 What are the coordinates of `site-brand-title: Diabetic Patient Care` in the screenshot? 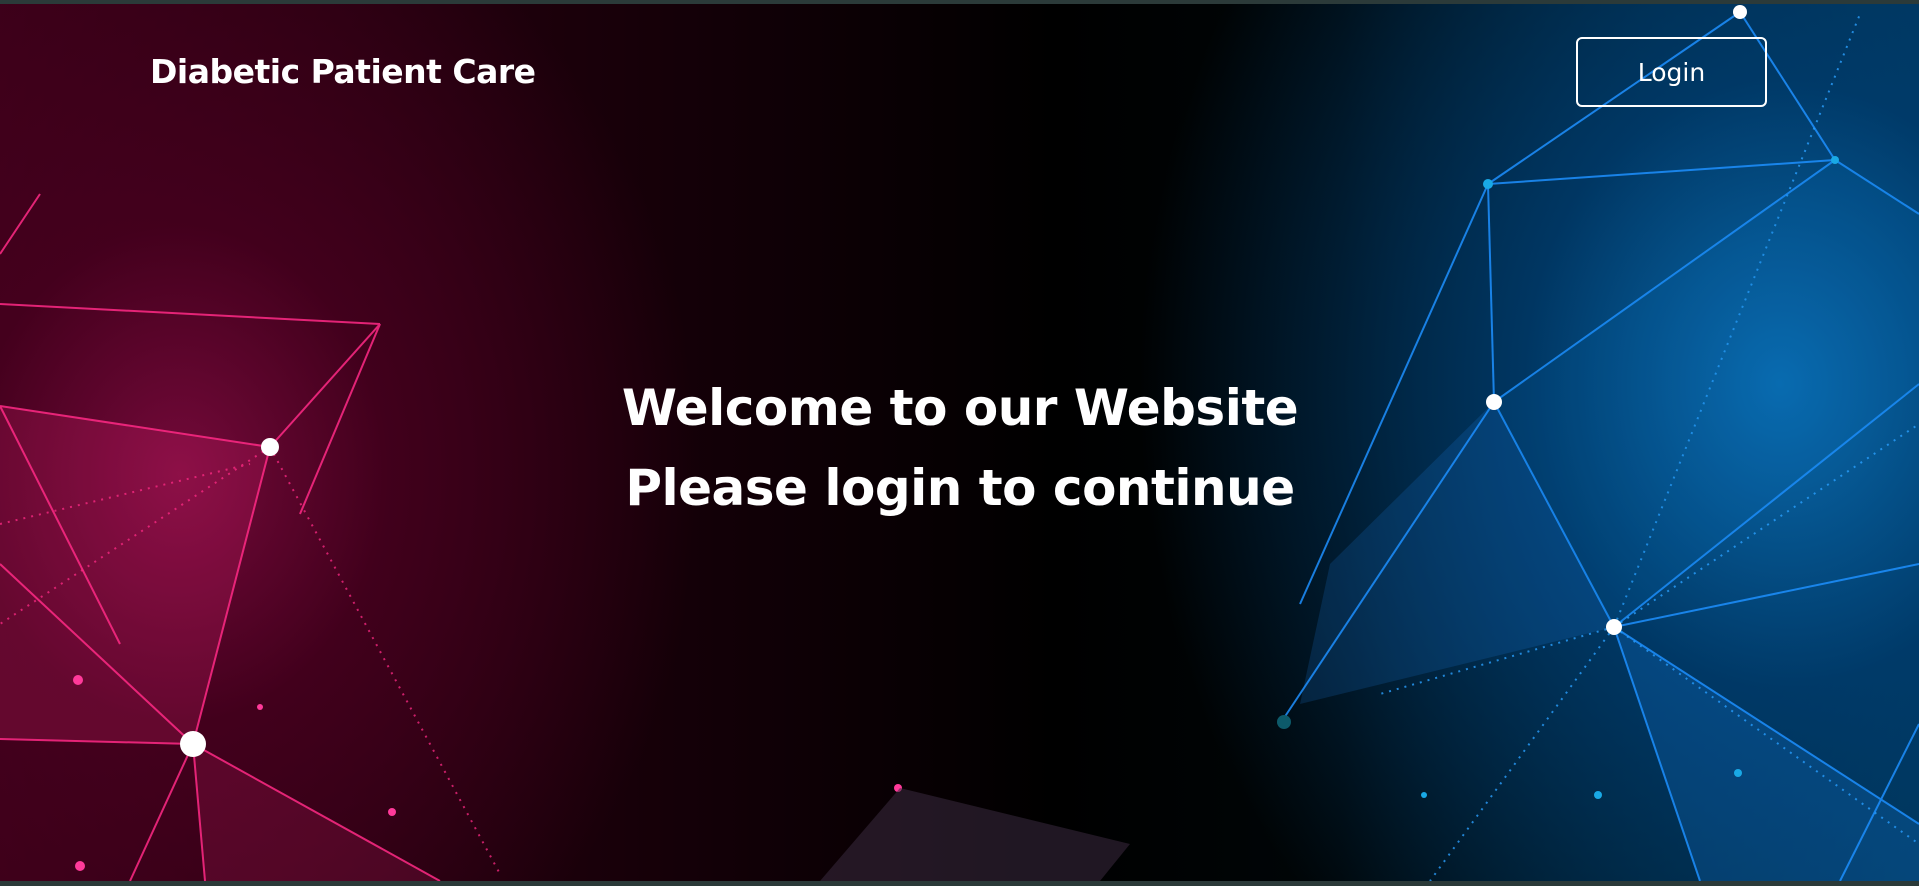 It's located at (343, 71).